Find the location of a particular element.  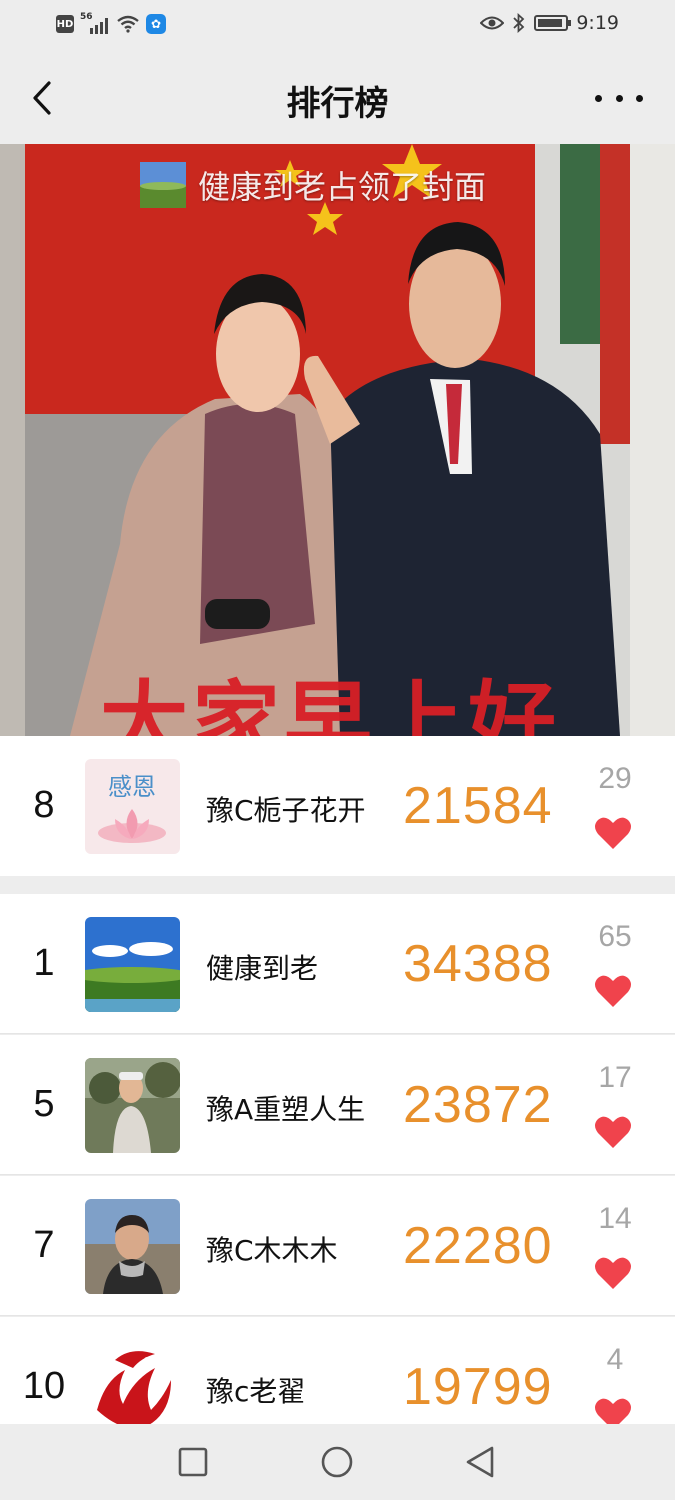

cover-caption: 健康到老占领了封面 is located at coordinates (313, 185).